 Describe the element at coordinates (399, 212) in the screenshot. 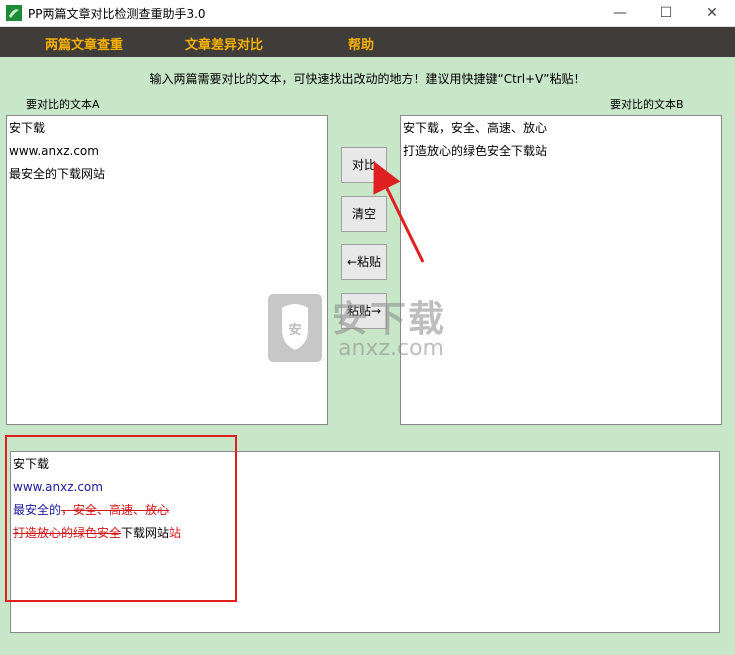

I see `arrow-annotation` at that location.